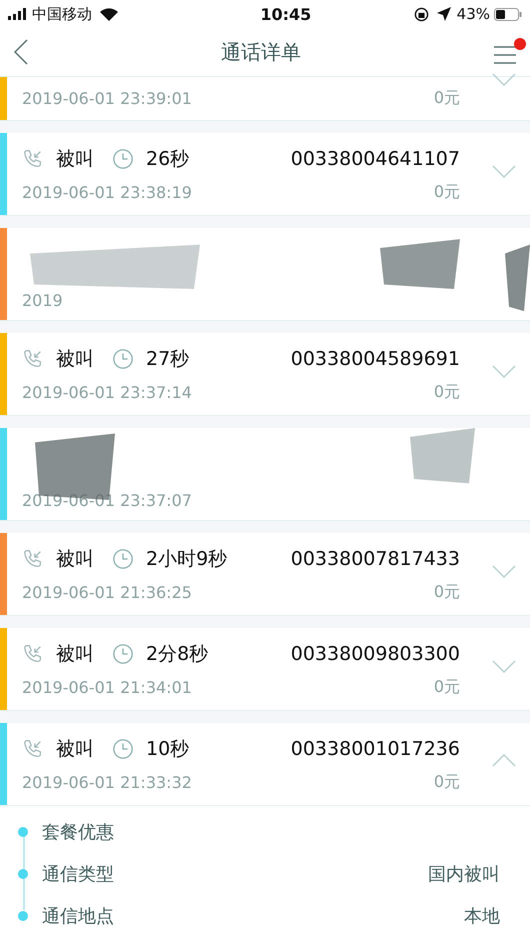 The height and width of the screenshot is (942, 530). I want to click on detail-label: 通信类型, so click(78, 874).